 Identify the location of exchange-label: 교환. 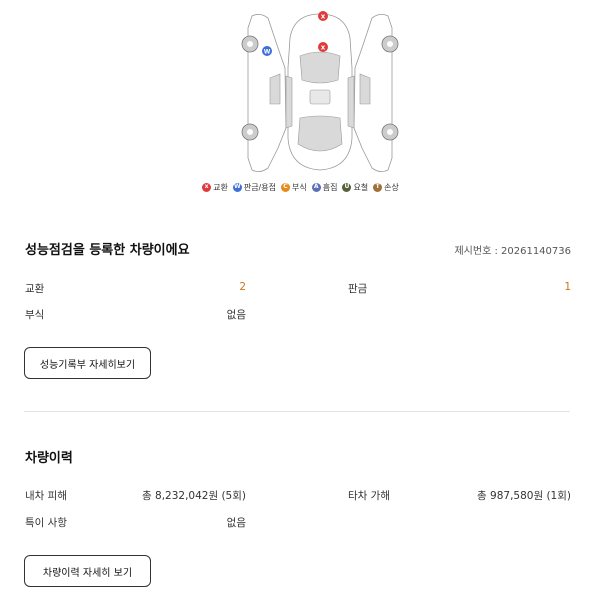
(35, 289).